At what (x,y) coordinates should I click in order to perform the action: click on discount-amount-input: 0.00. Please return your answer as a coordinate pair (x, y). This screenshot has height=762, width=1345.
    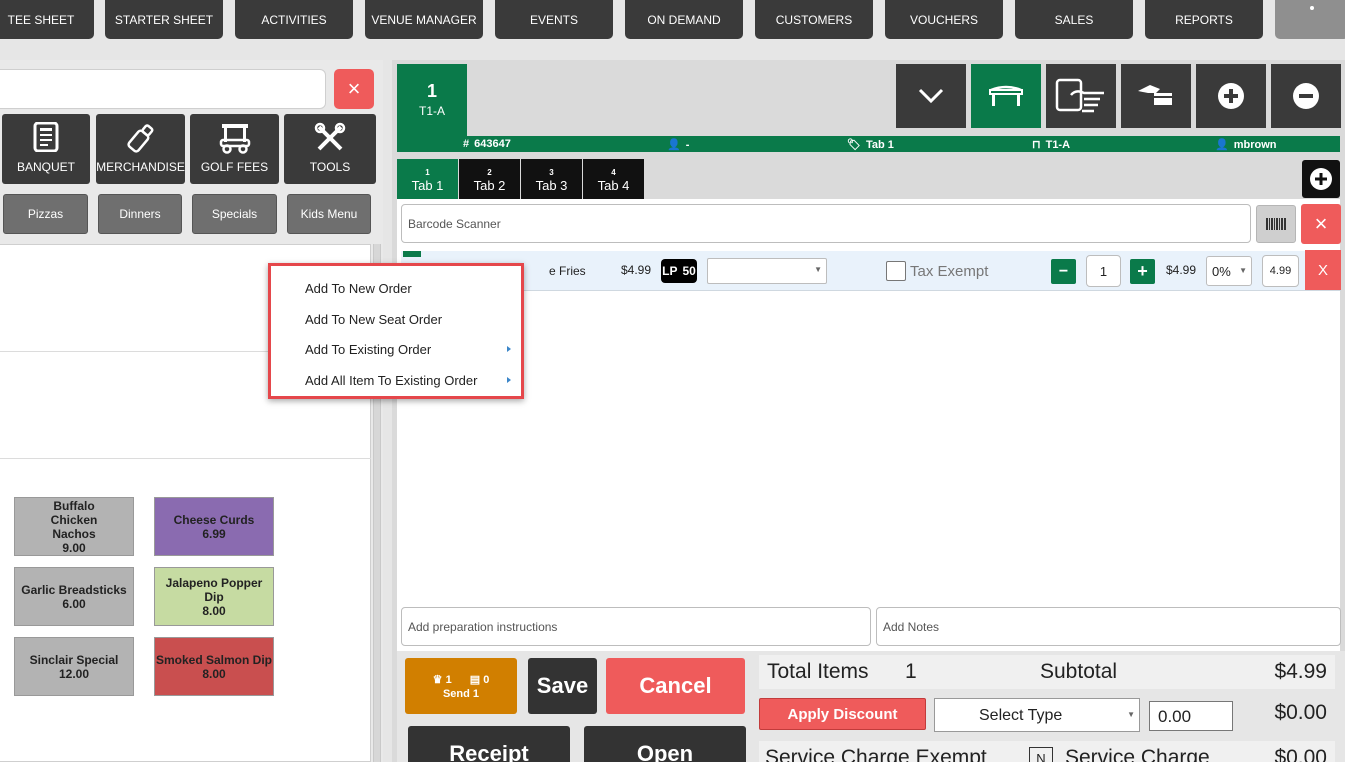
    Looking at the image, I should click on (1191, 716).